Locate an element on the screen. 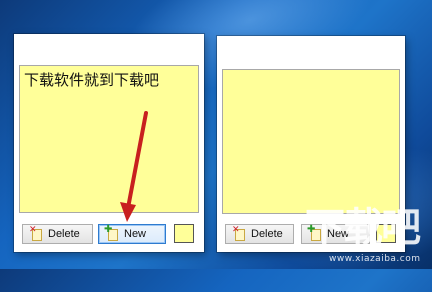 The image size is (432, 292). new-button: ✚ New is located at coordinates (132, 234).